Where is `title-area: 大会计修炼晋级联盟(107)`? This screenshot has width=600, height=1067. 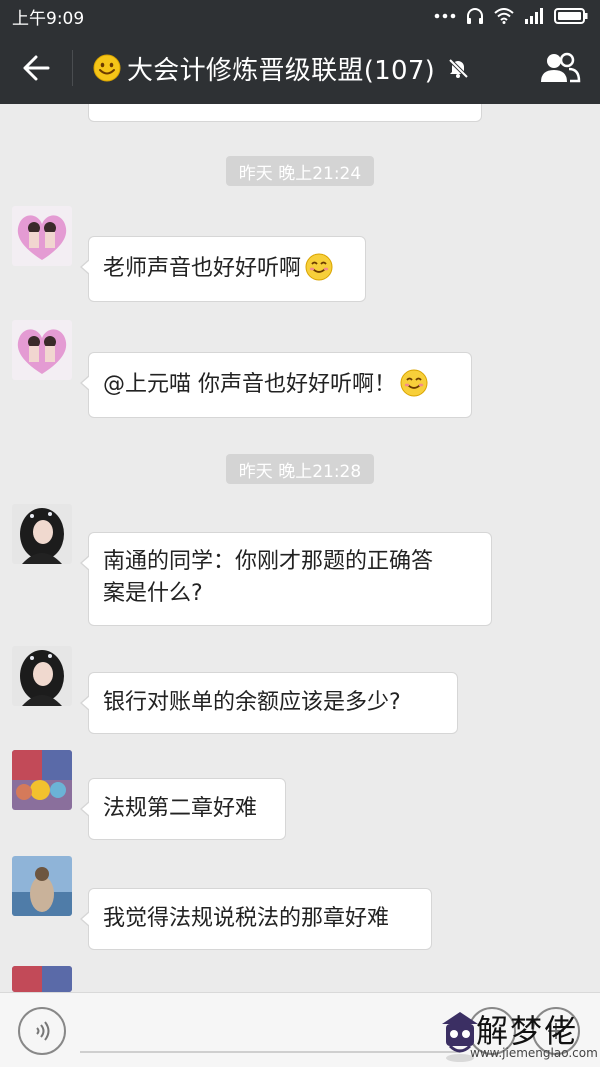
title-area: 大会计修炼晋级联盟(107) is located at coordinates (296, 68).